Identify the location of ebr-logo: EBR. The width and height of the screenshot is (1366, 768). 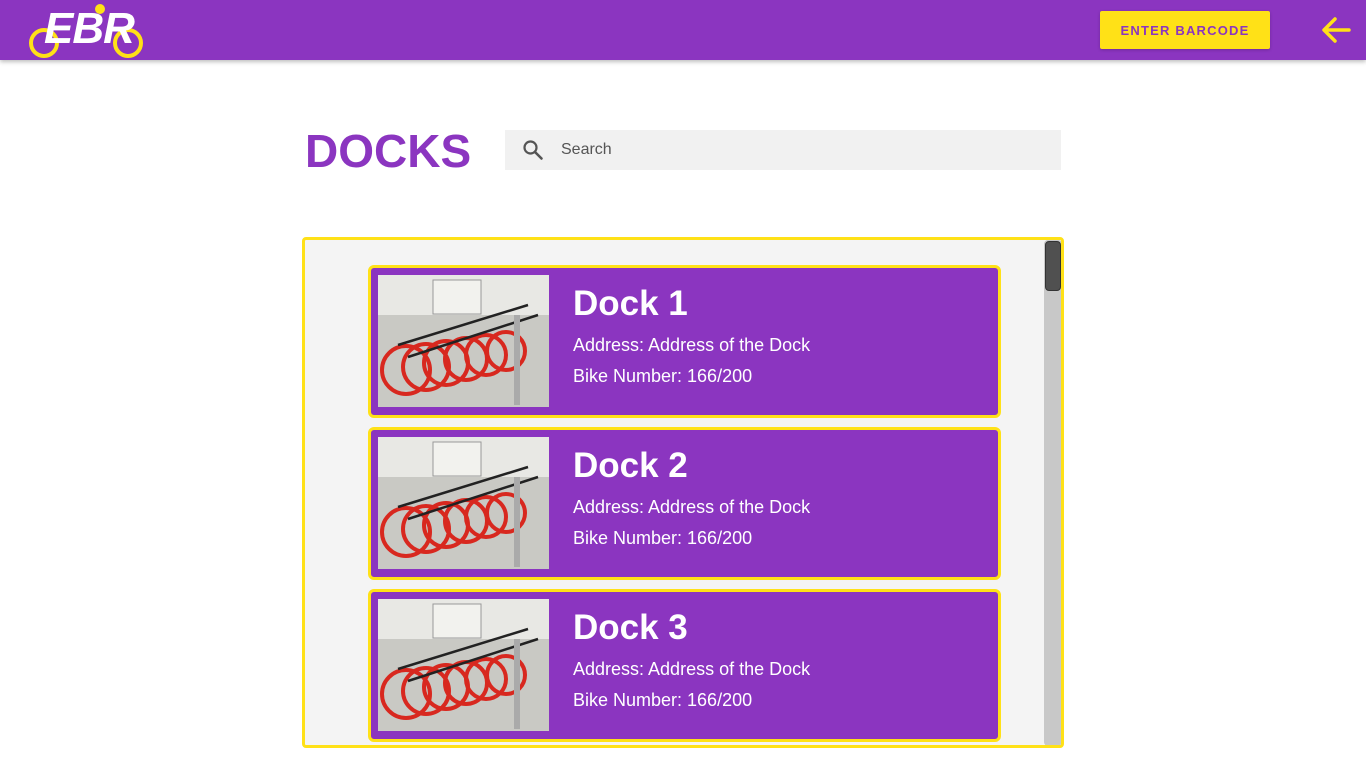
(87, 31).